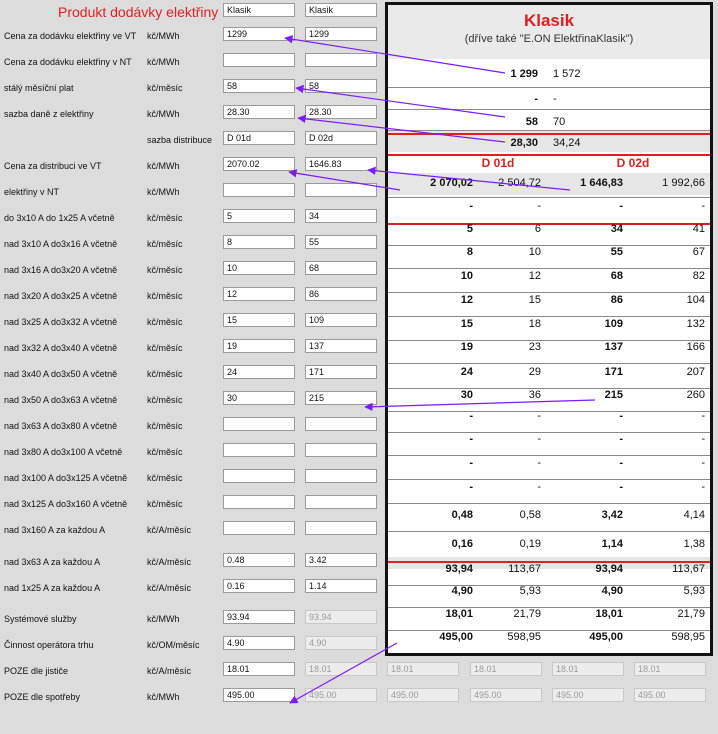 The image size is (718, 734). What do you see at coordinates (341, 86) in the screenshot?
I see `value-input-b: 58` at bounding box center [341, 86].